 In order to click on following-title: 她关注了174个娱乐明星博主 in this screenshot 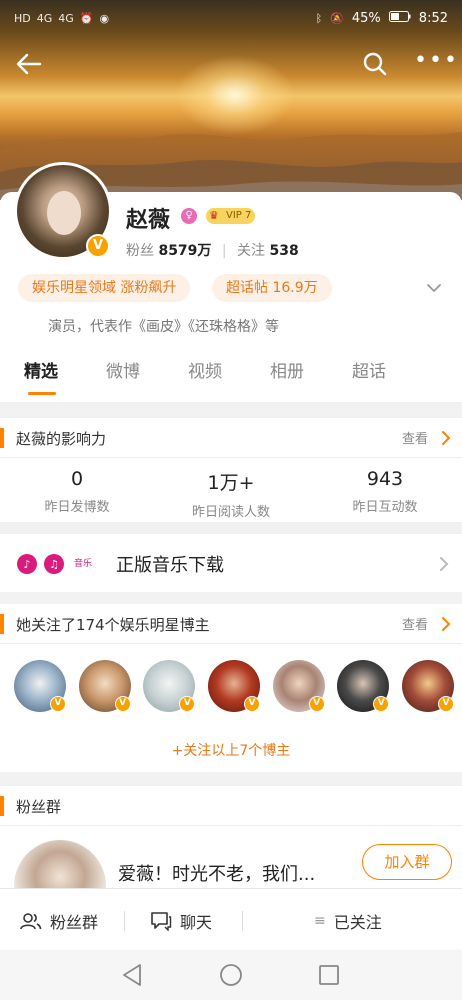, I will do `click(113, 625)`.